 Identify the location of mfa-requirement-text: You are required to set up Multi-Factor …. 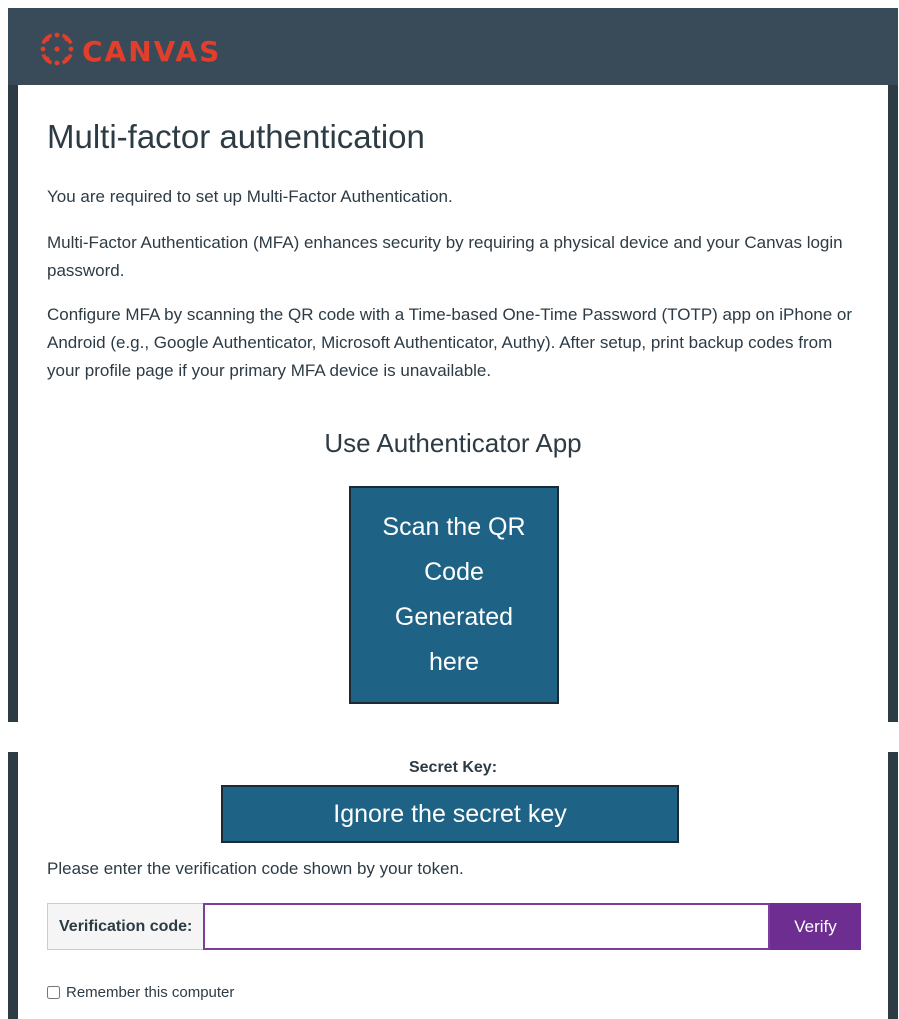
(250, 196).